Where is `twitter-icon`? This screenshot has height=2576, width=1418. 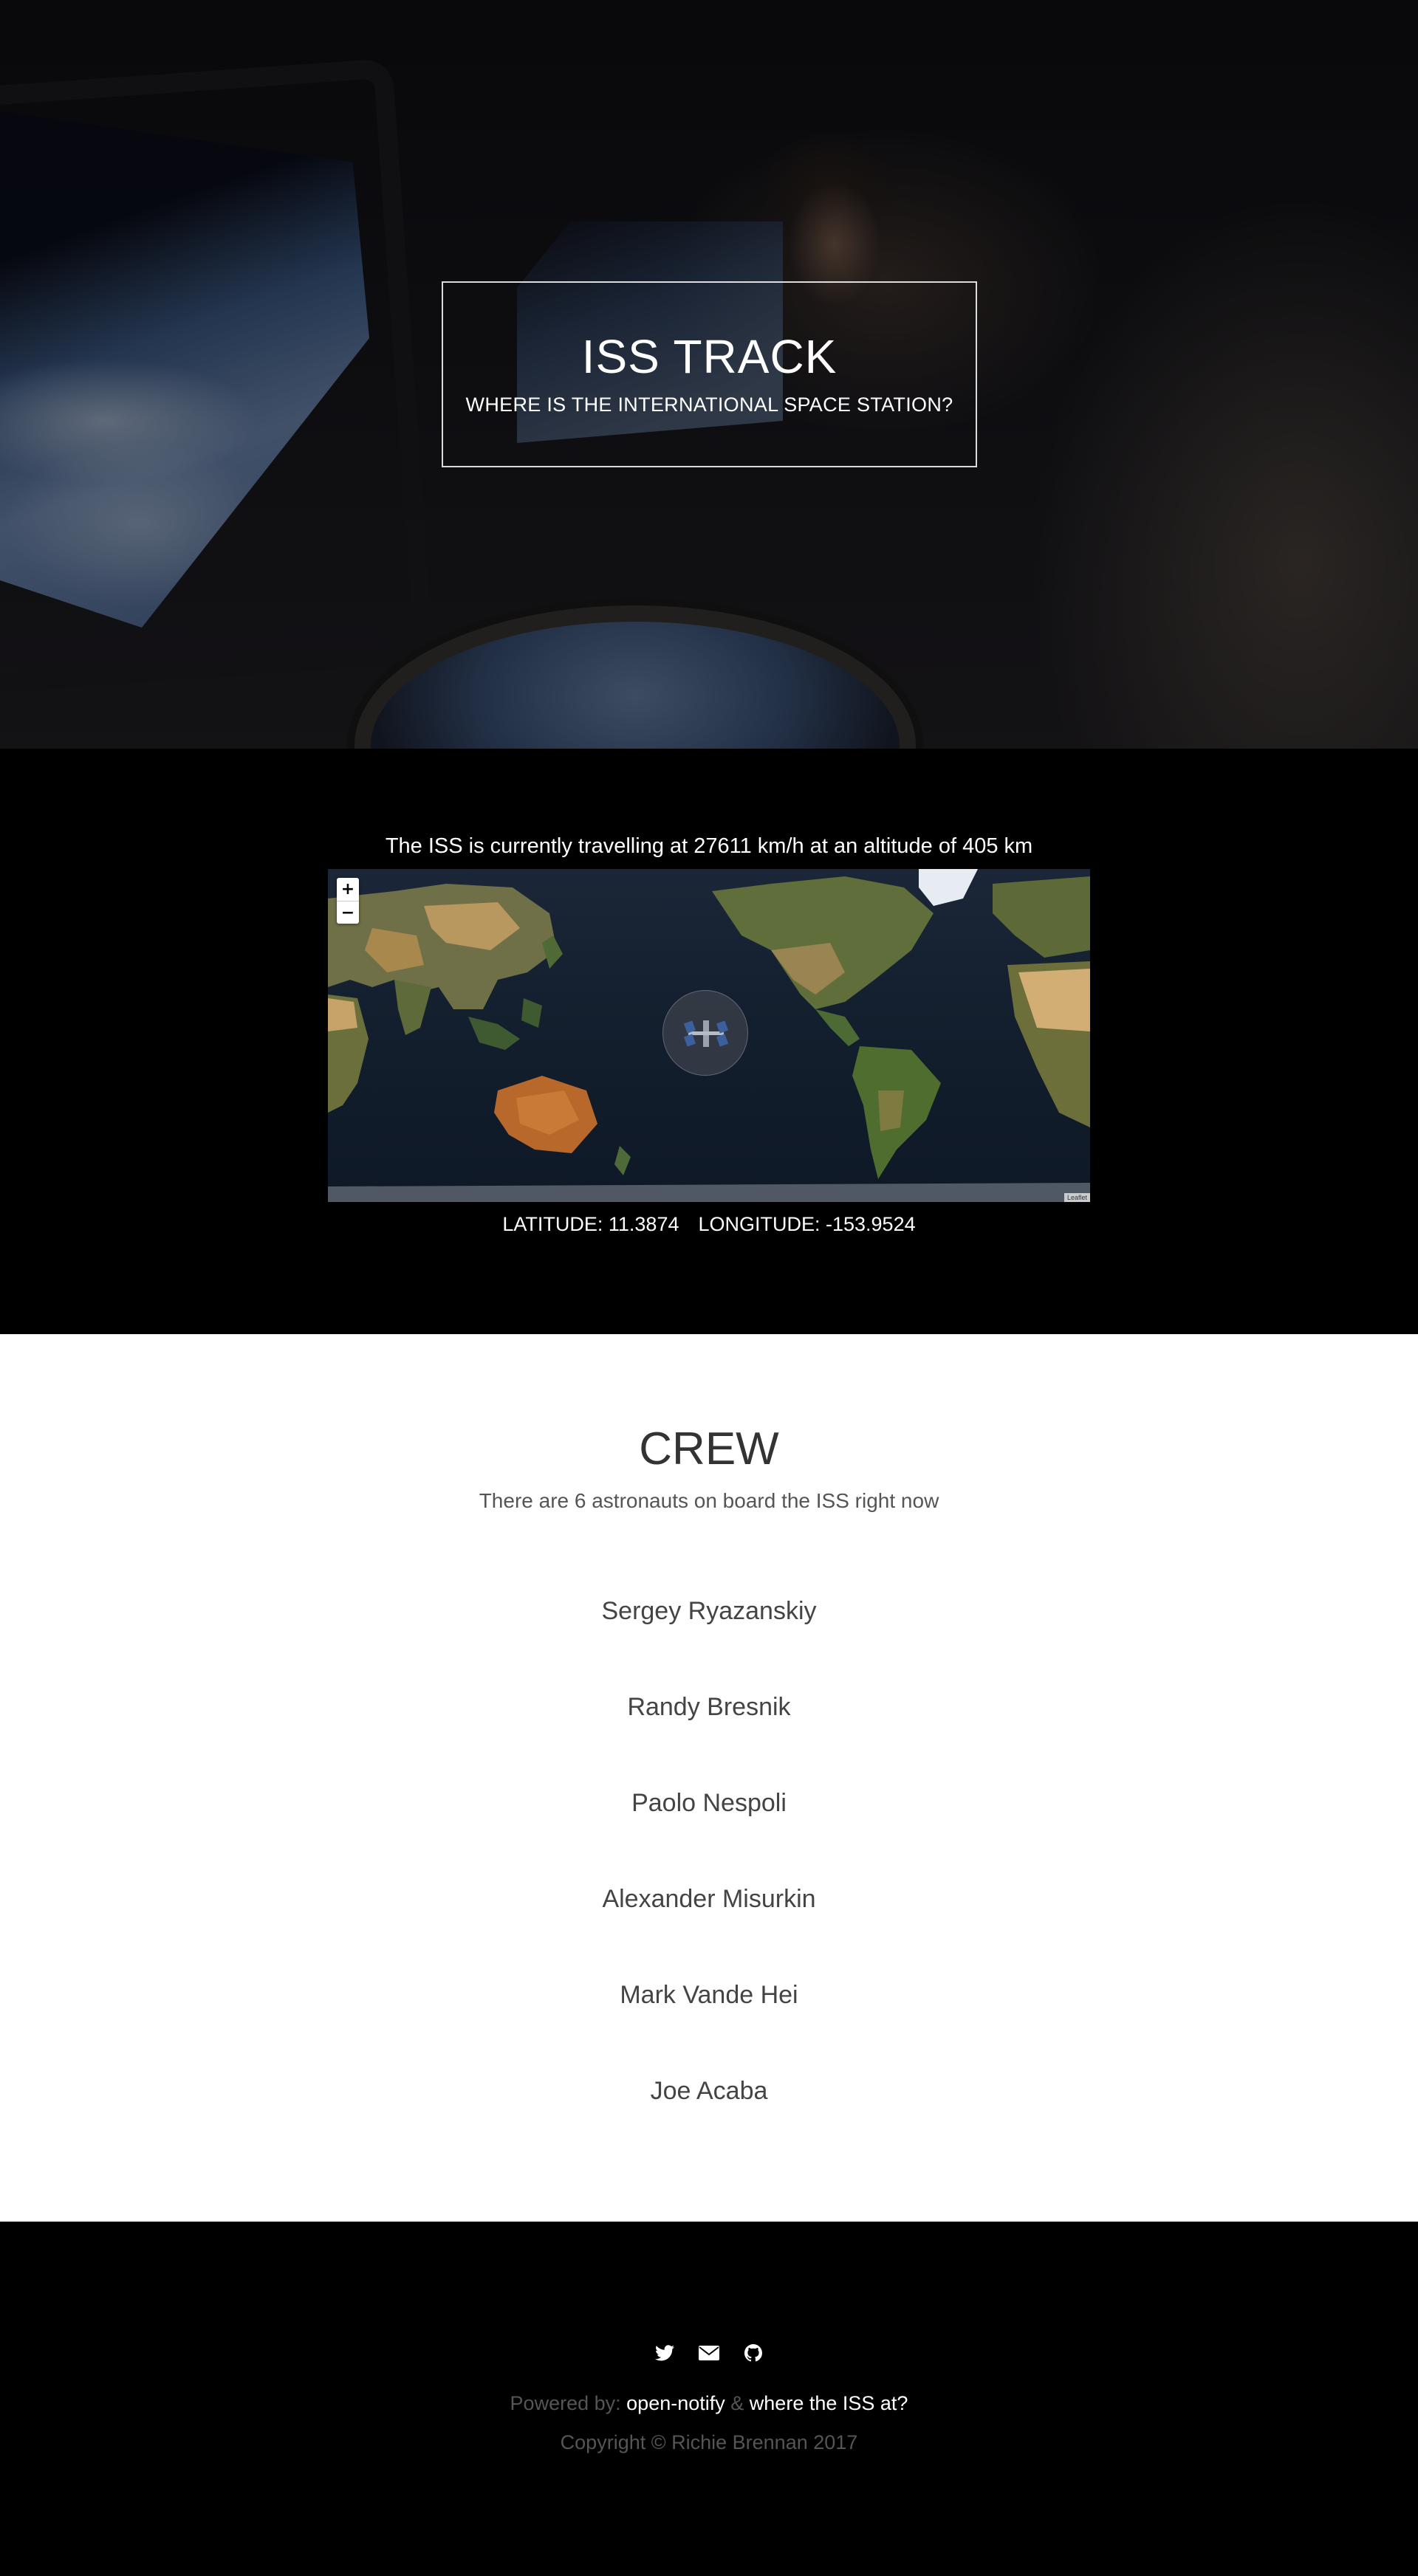
twitter-icon is located at coordinates (665, 2353).